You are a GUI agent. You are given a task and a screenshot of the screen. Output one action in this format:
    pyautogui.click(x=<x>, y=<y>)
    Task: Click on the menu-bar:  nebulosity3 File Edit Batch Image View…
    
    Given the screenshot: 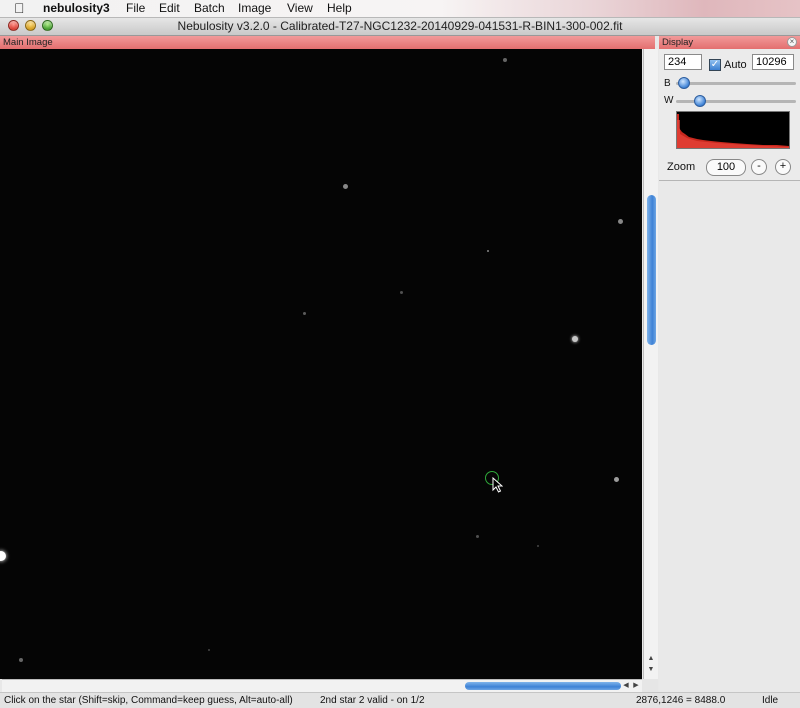 What is the action you would take?
    pyautogui.click(x=400, y=9)
    